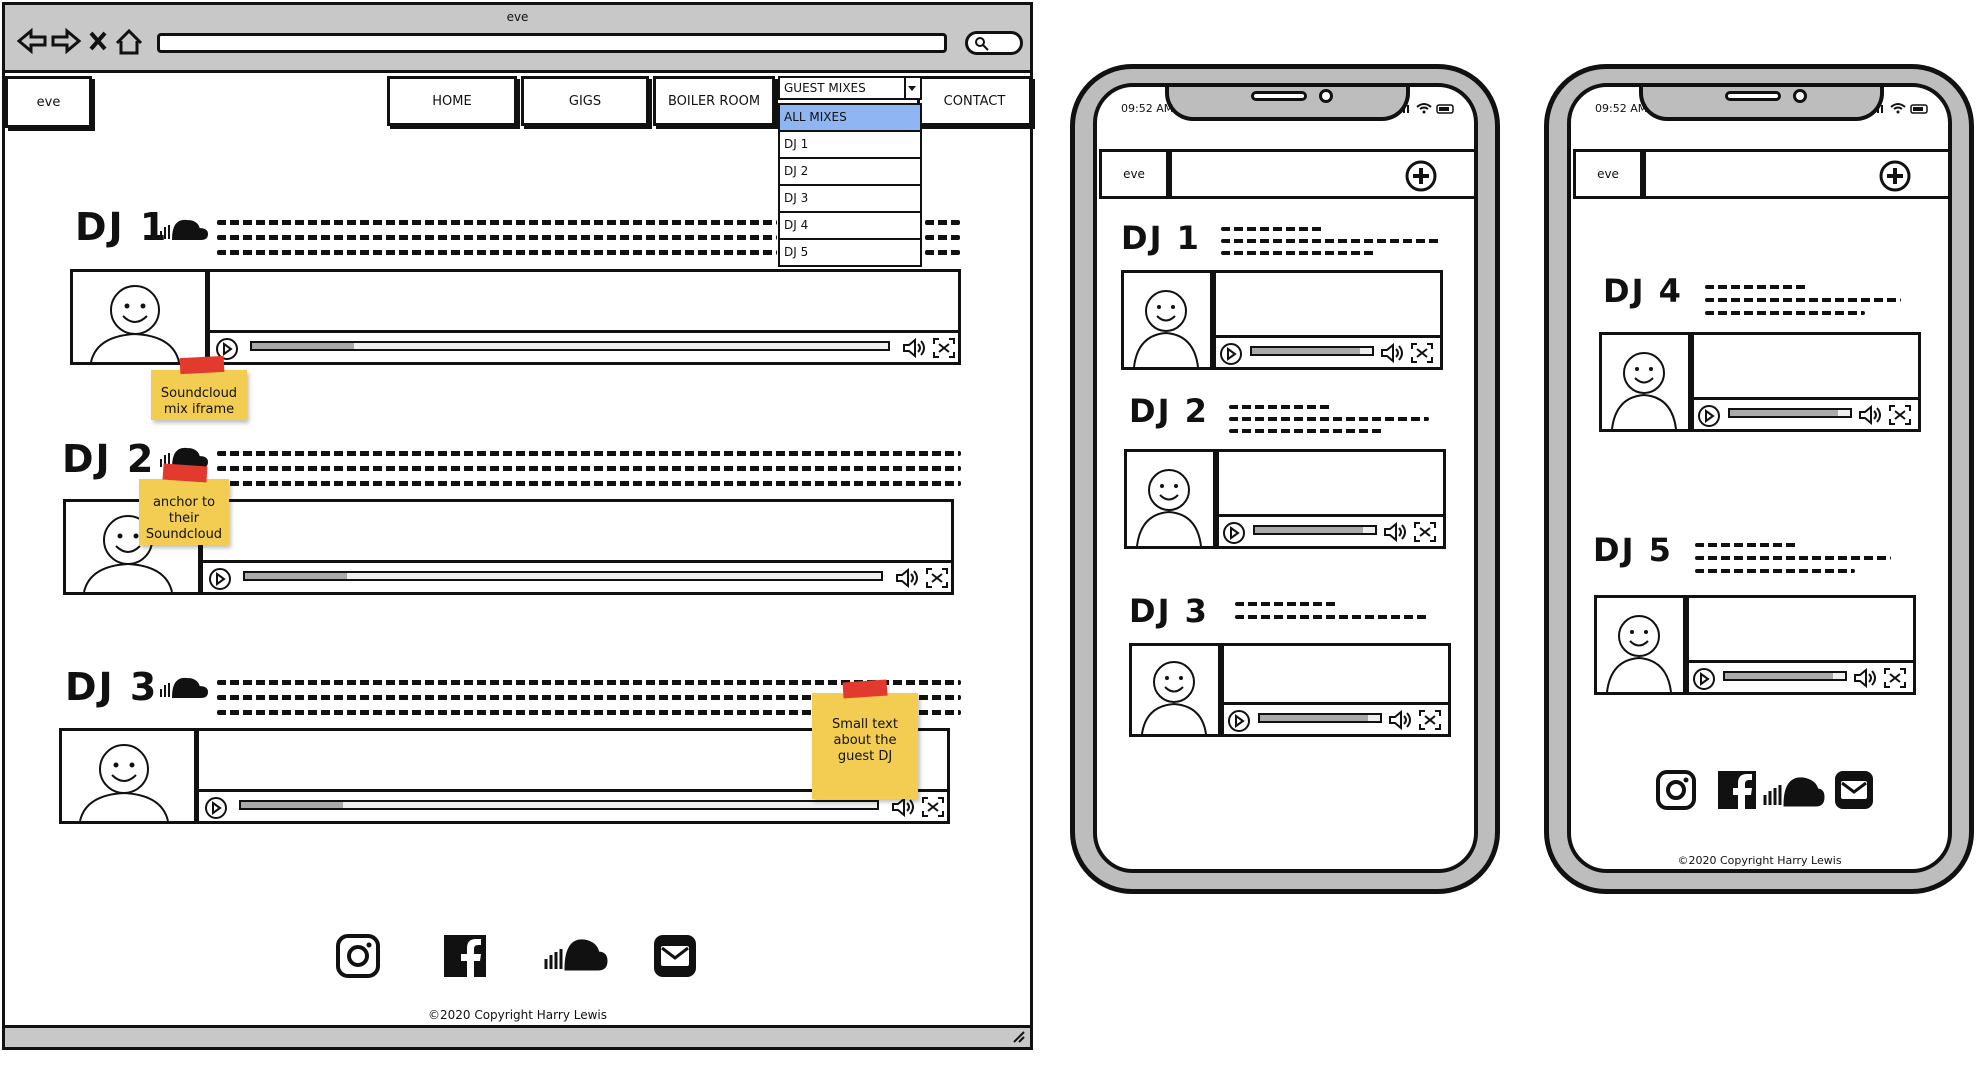 This screenshot has height=1081, width=1978. Describe the element at coordinates (109, 459) in the screenshot. I see `dj-heading: DJ 2` at that location.